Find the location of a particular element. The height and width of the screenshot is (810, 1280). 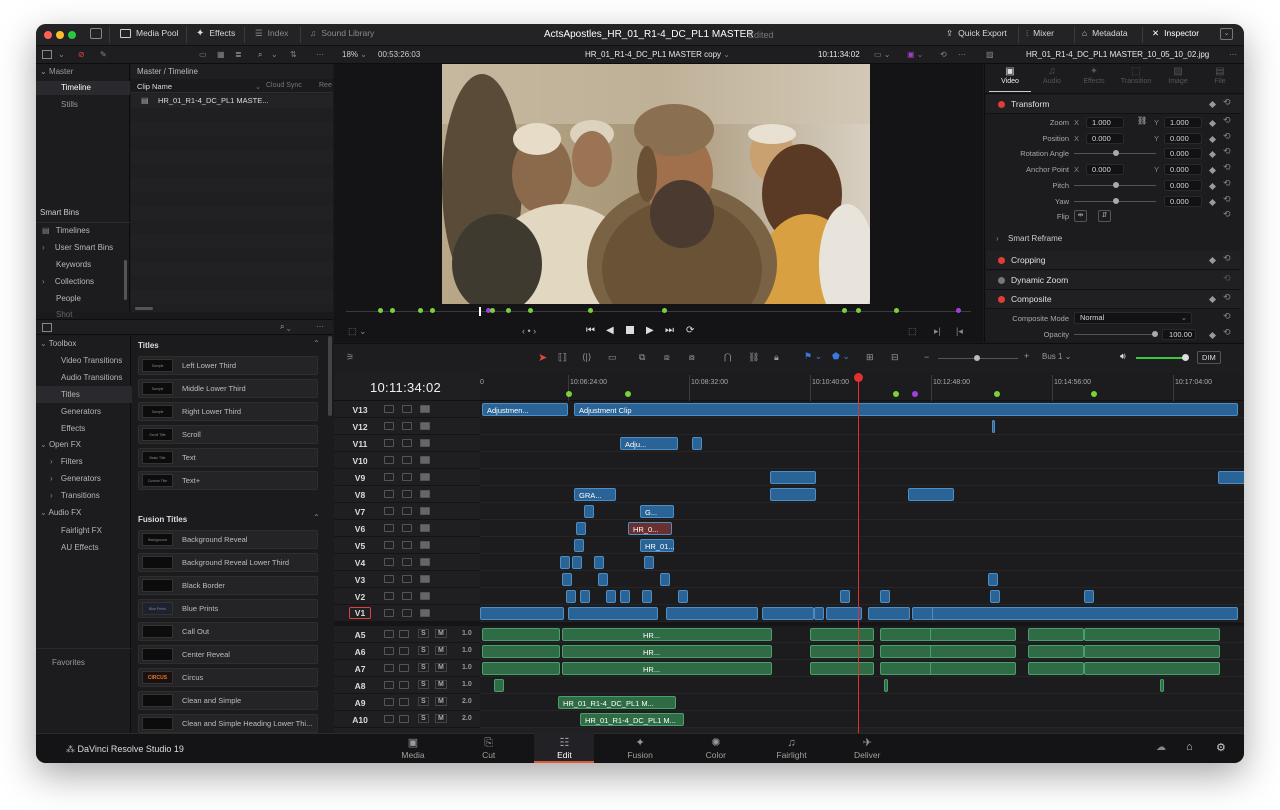

minimize-window-button is located at coordinates (60, 35).